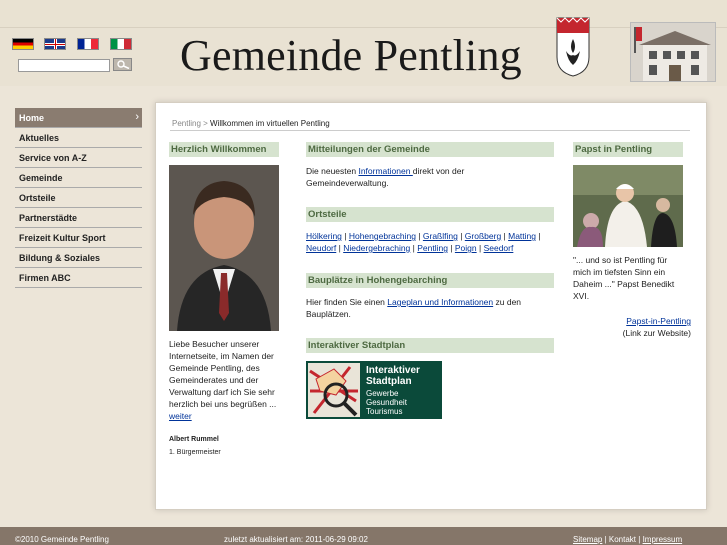  Describe the element at coordinates (321, 248) in the screenshot. I see `ortsteil-link: Neudorf` at that location.